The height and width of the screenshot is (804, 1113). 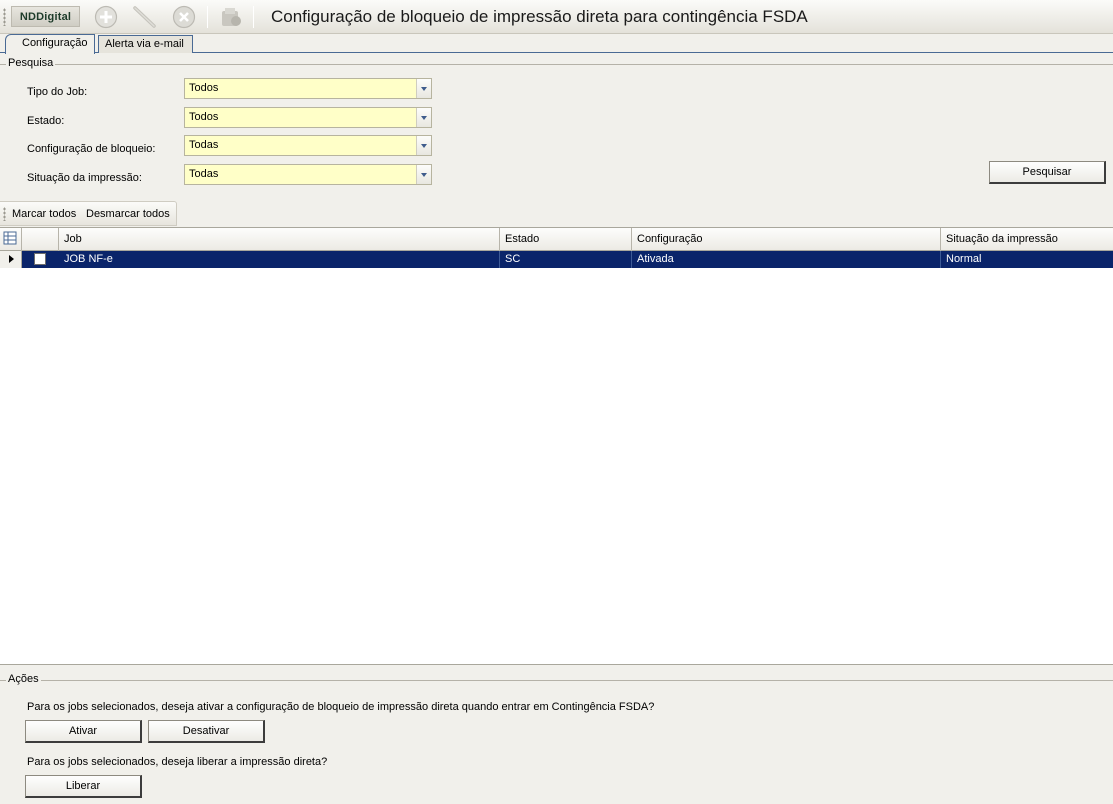 I want to click on selection-toolbar: Marcar todos Desmarcar todos, so click(x=88, y=213).